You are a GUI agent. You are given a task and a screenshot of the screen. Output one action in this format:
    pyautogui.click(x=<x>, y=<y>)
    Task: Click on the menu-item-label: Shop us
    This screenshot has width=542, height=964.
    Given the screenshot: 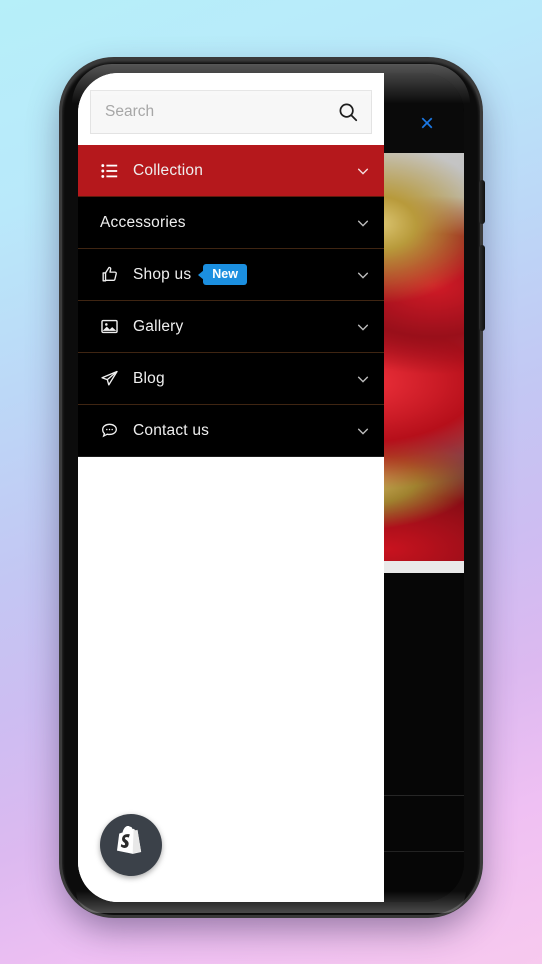 What is the action you would take?
    pyautogui.click(x=162, y=274)
    